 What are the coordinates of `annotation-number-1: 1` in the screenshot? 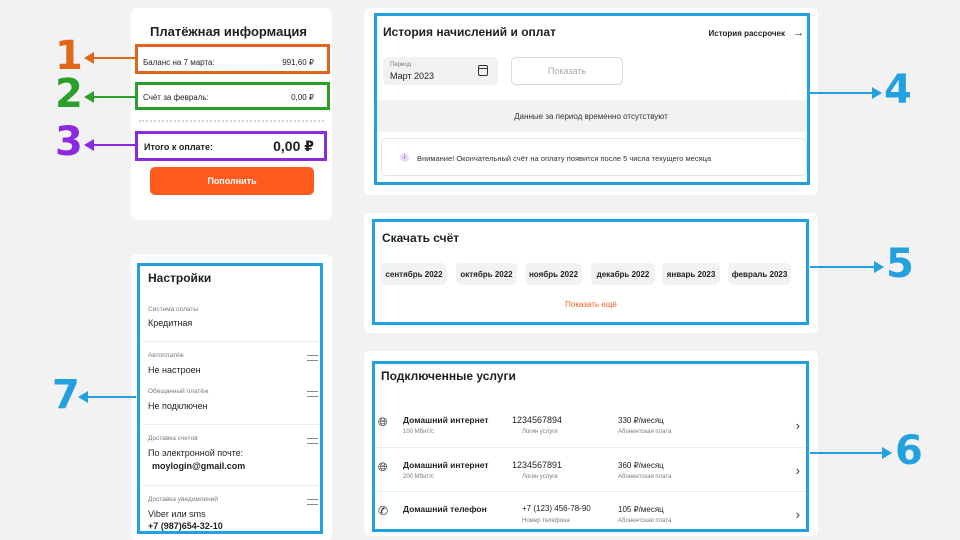 It's located at (69, 56).